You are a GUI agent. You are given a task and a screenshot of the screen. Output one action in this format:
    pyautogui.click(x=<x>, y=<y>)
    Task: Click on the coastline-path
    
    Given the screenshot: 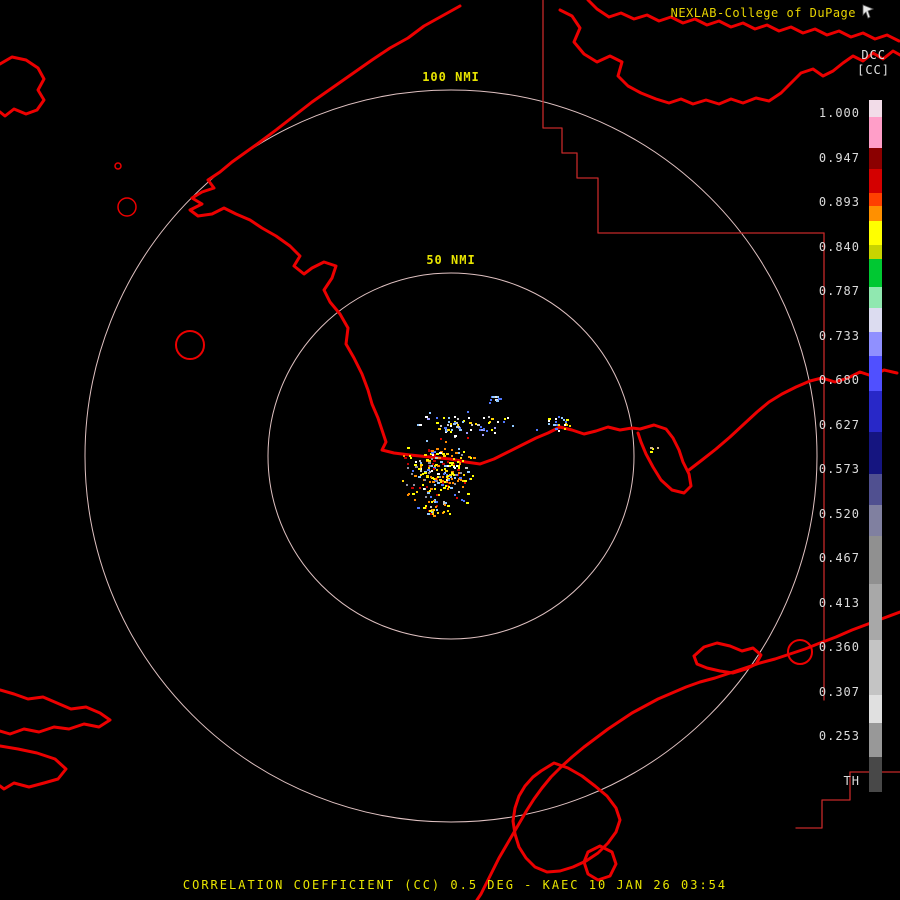 What is the action you would take?
    pyautogui.click(x=664, y=459)
    